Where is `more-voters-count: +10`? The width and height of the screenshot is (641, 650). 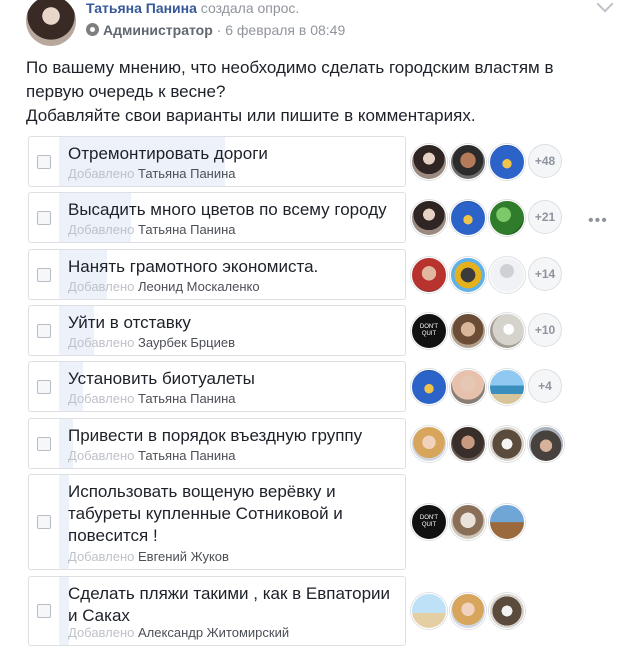
more-voters-count: +10 is located at coordinates (545, 330).